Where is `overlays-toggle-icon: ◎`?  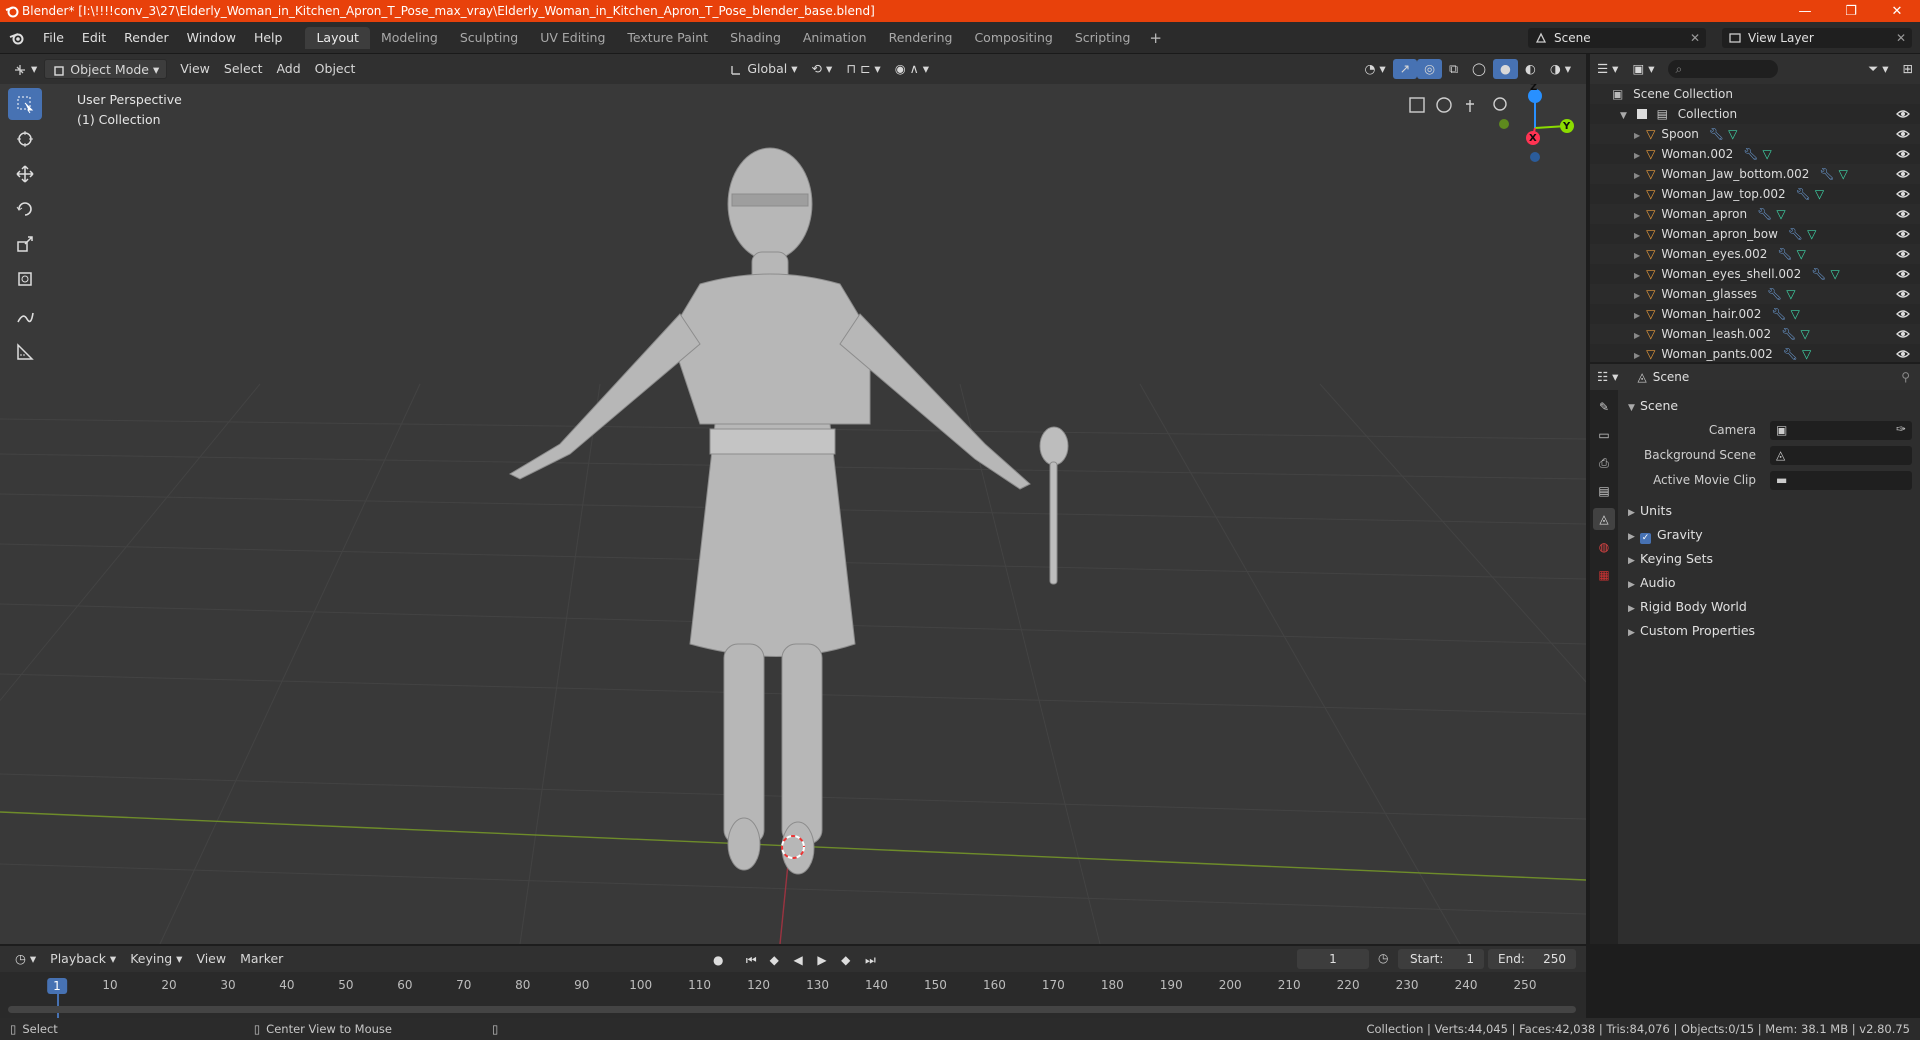 overlays-toggle-icon: ◎ is located at coordinates (1430, 69).